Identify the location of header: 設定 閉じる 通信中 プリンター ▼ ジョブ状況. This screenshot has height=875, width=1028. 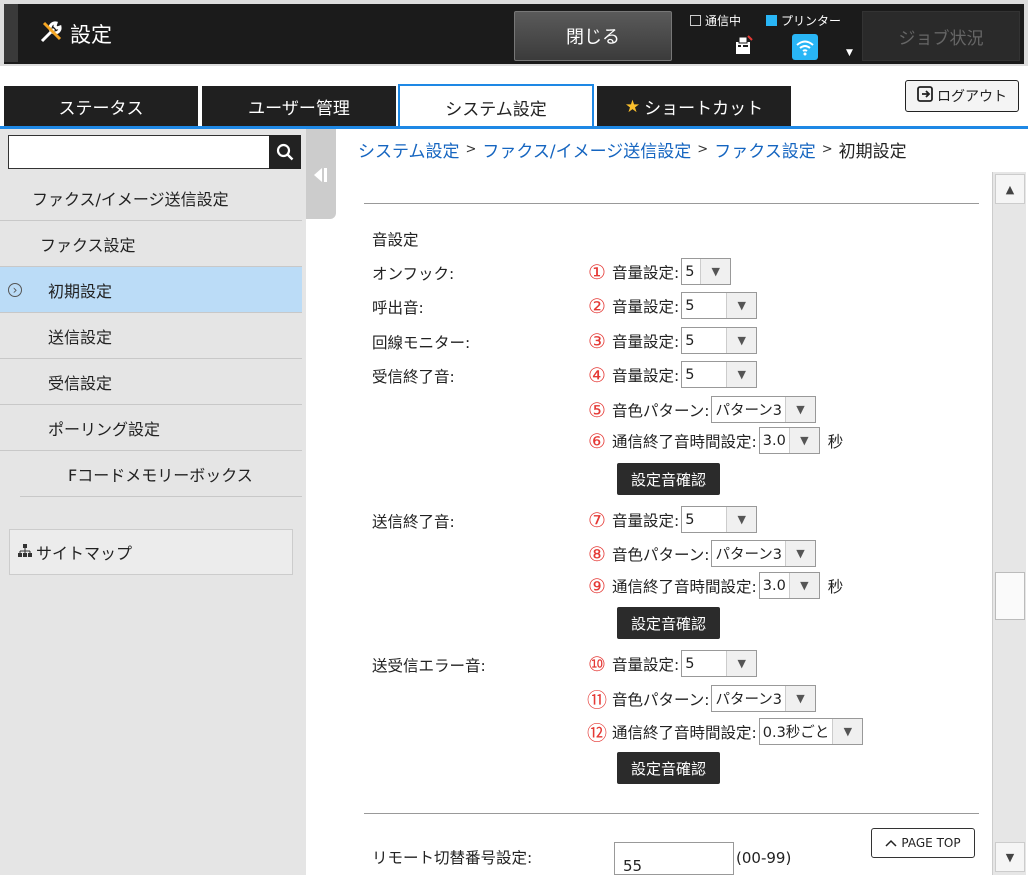
(514, 33).